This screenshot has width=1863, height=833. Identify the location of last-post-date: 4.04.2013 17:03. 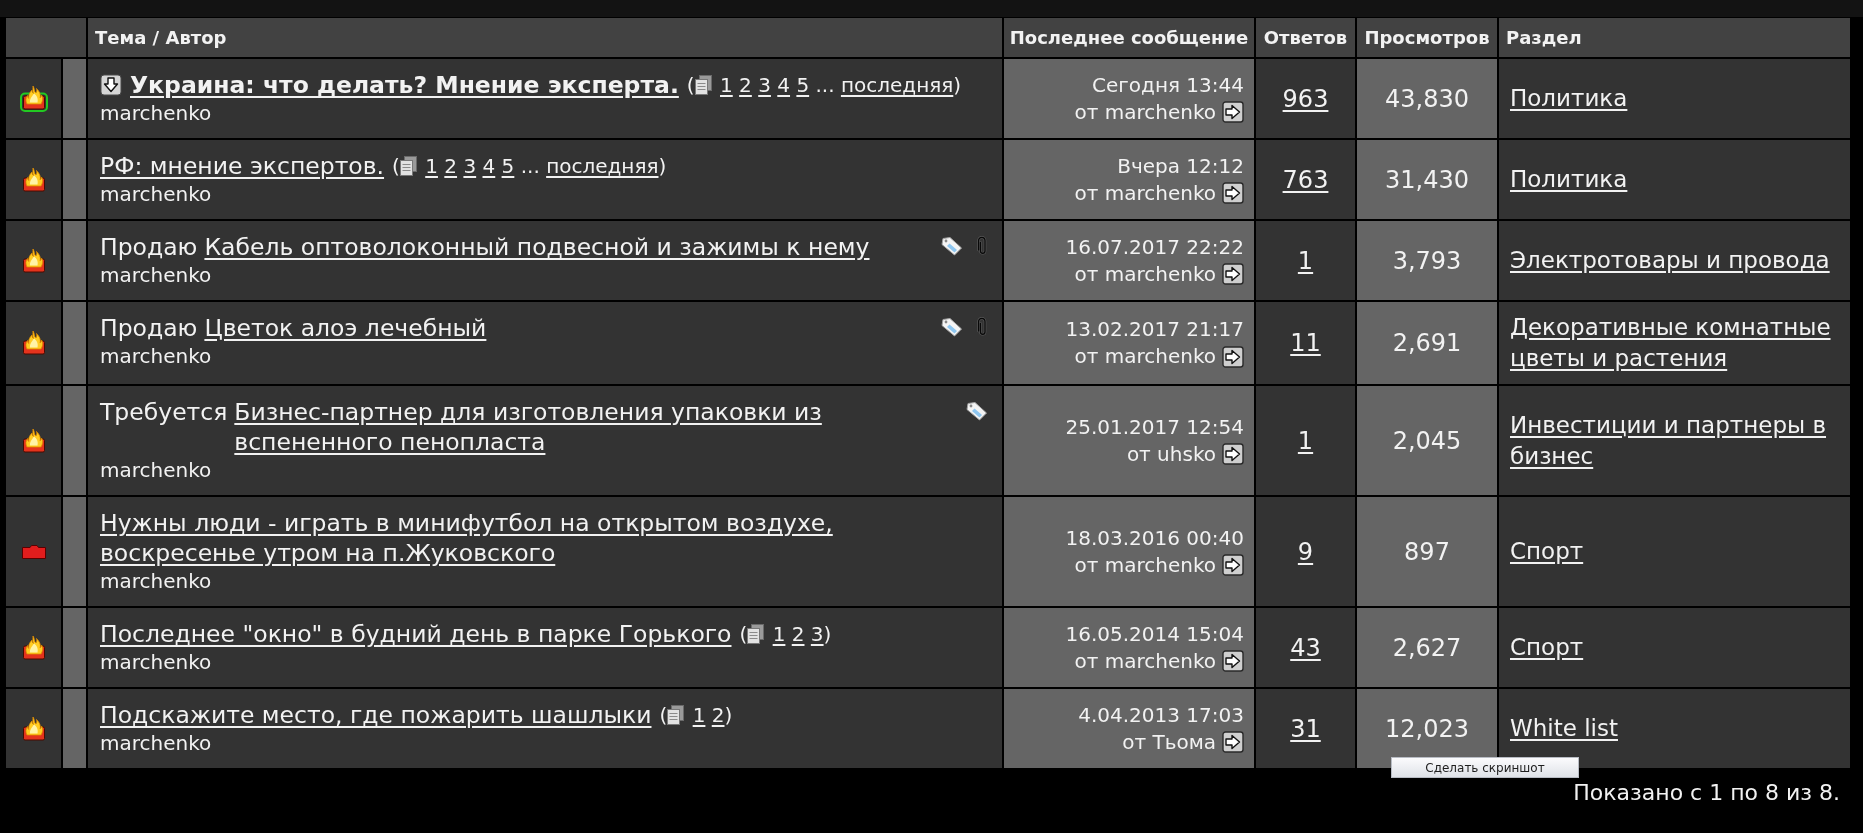
(1161, 715).